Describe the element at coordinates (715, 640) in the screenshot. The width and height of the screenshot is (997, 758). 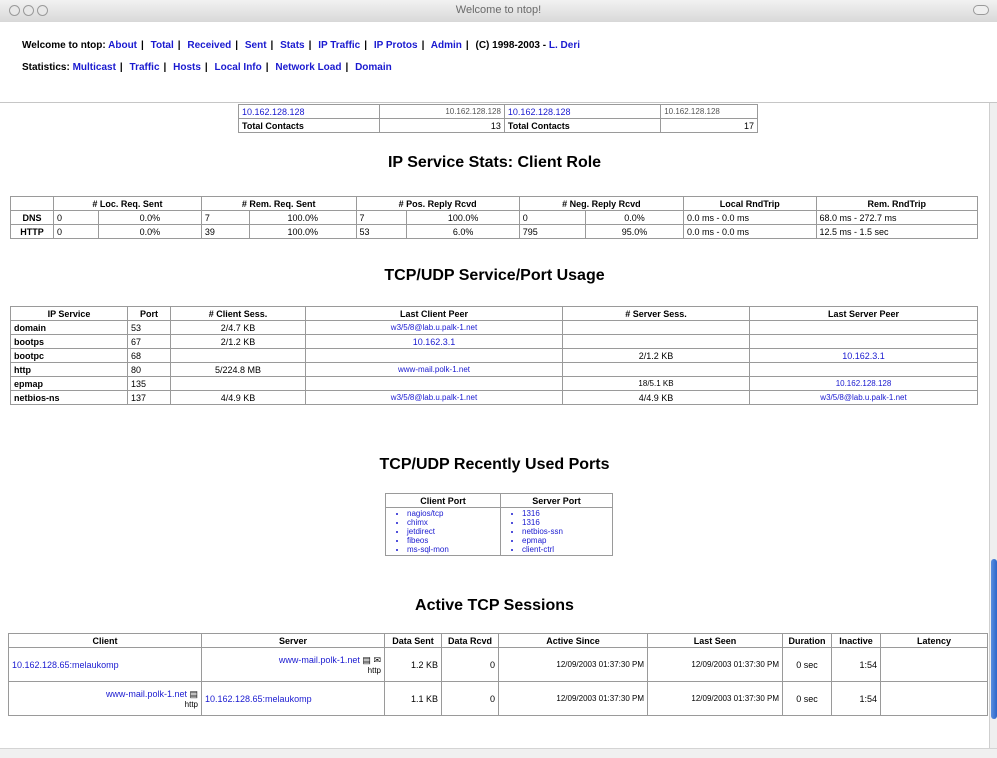
I see `last-seen-header: Last Seen` at that location.